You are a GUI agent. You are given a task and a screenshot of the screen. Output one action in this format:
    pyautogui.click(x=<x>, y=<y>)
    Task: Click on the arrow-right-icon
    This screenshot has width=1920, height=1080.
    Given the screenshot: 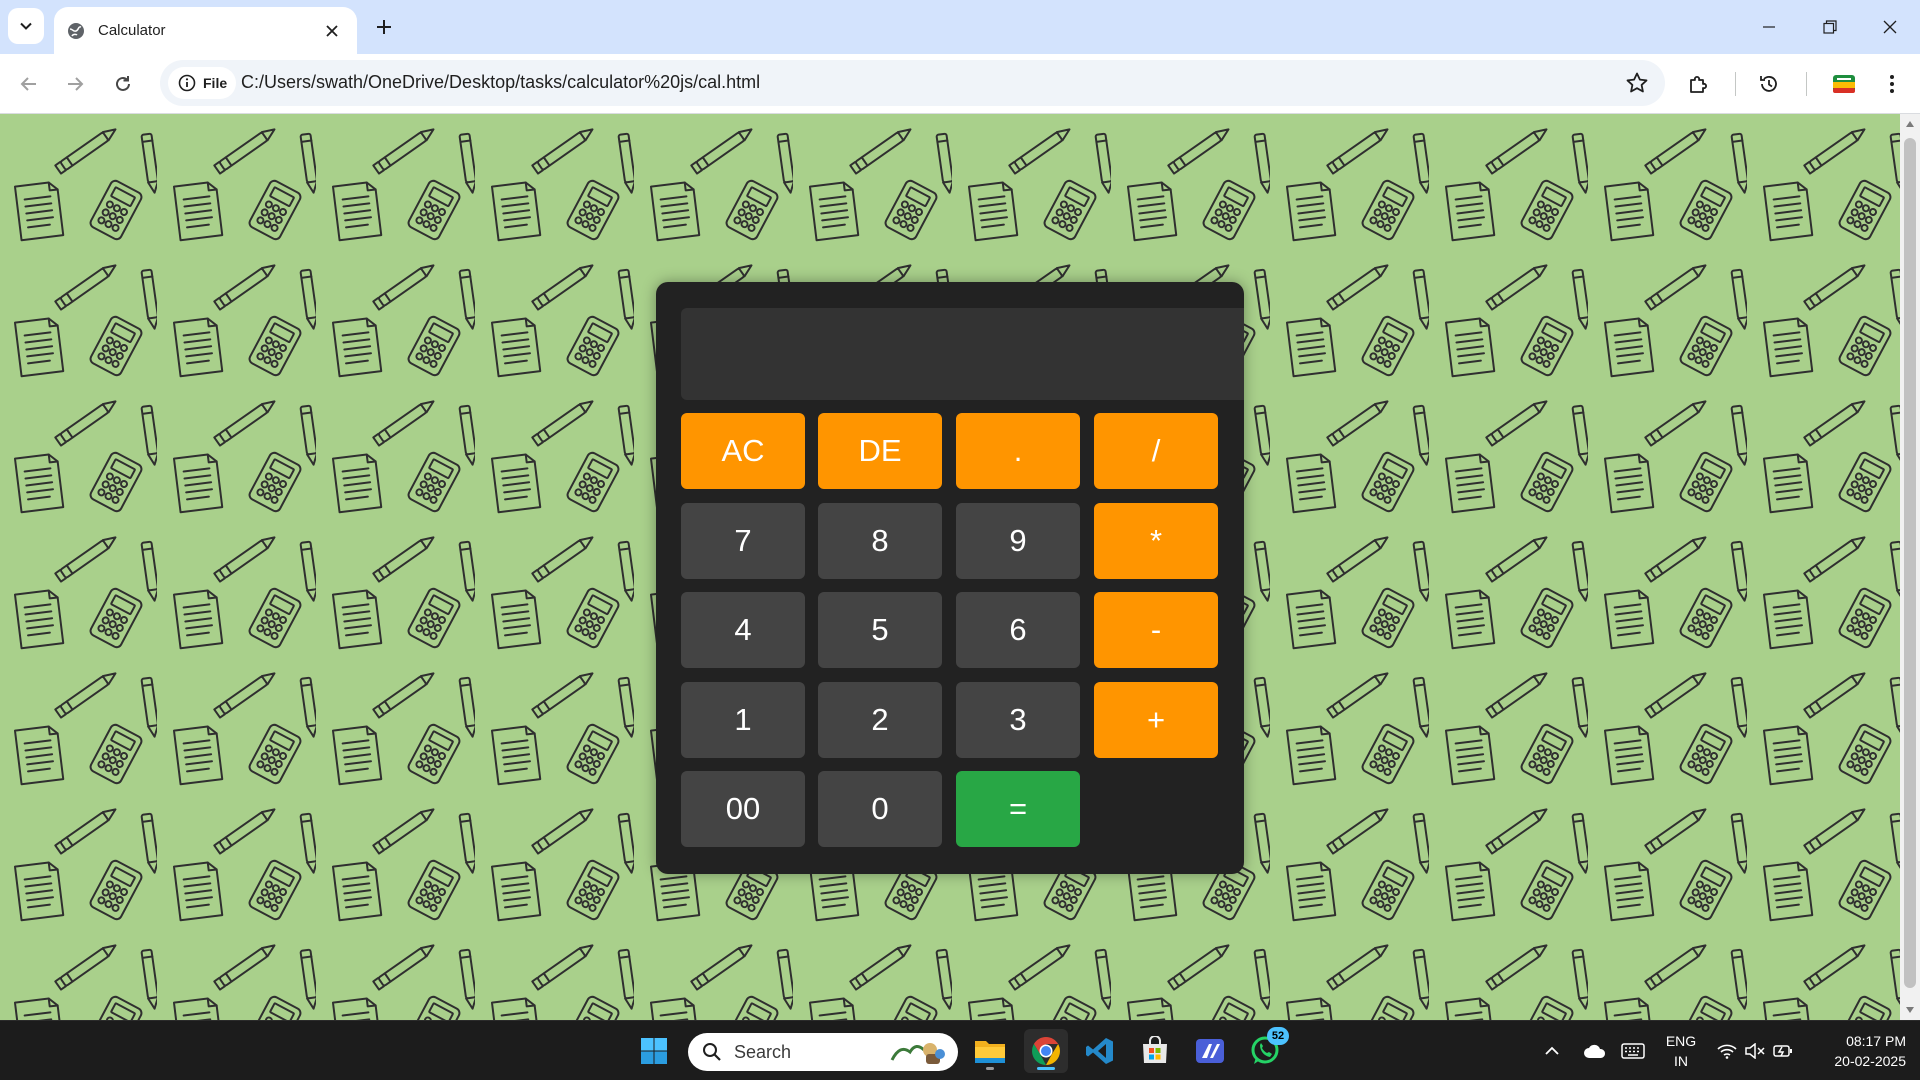 What is the action you would take?
    pyautogui.click(x=76, y=84)
    